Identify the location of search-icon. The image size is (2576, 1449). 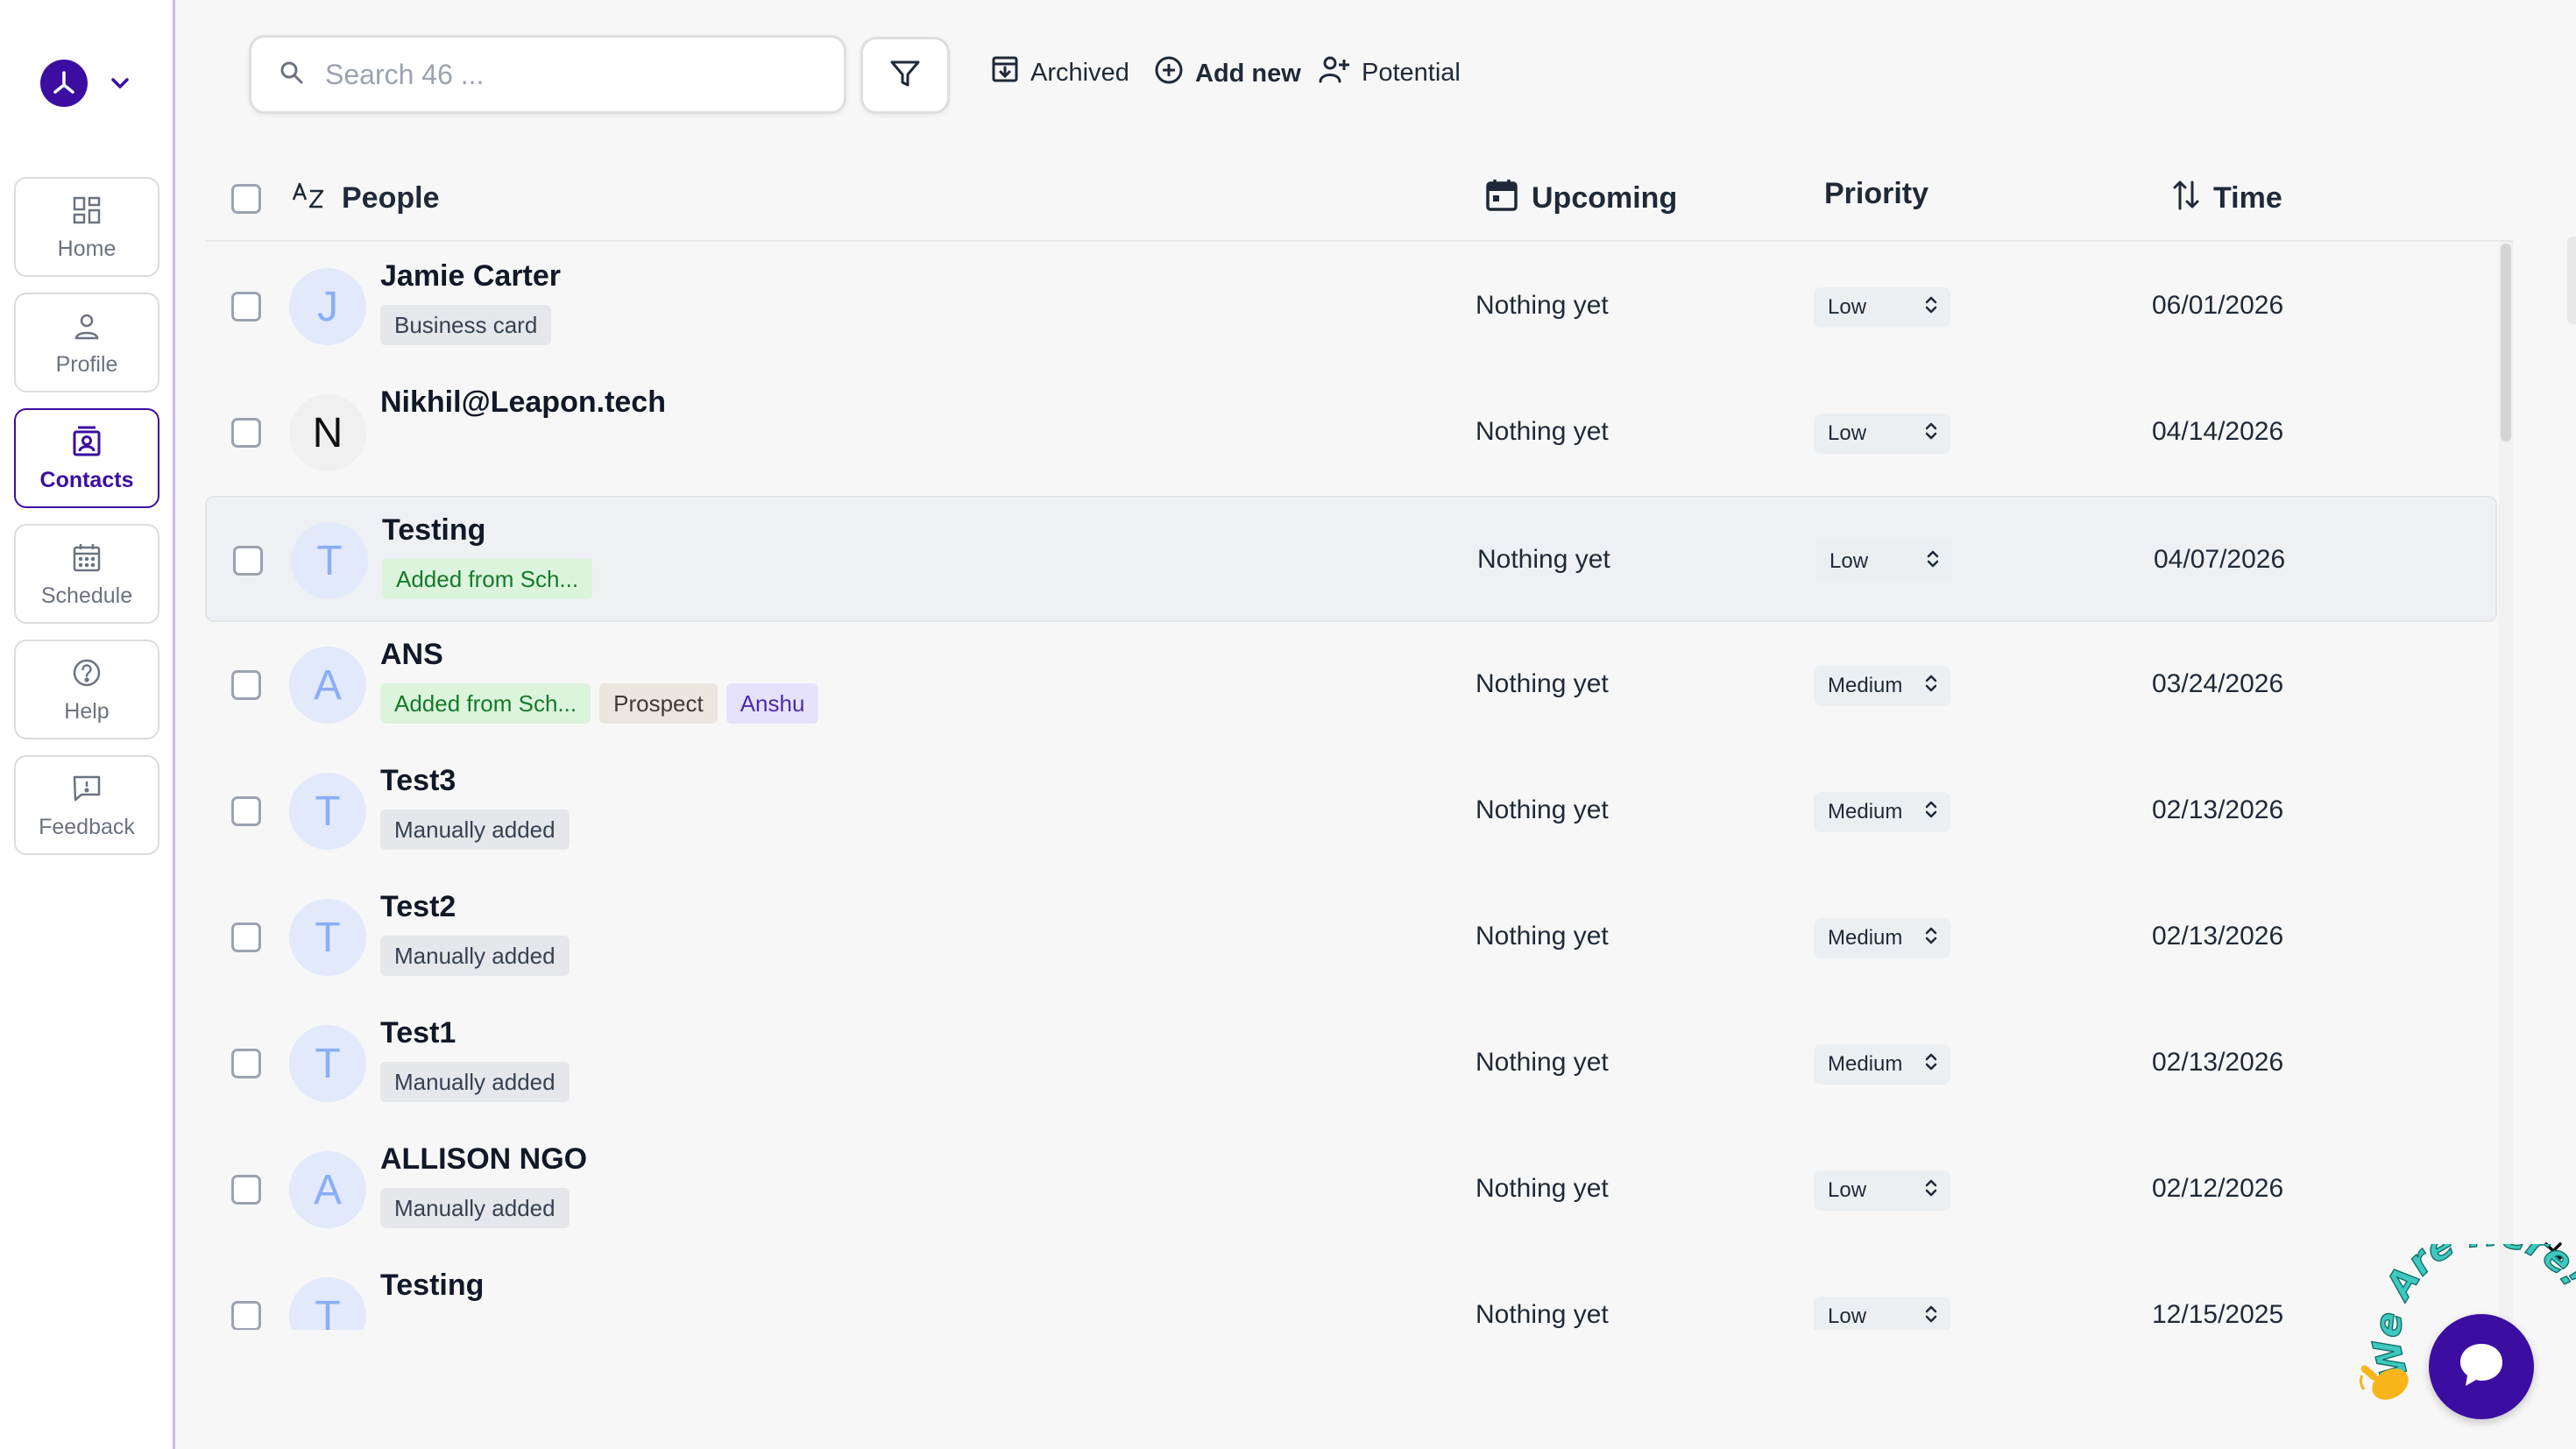
(292, 75).